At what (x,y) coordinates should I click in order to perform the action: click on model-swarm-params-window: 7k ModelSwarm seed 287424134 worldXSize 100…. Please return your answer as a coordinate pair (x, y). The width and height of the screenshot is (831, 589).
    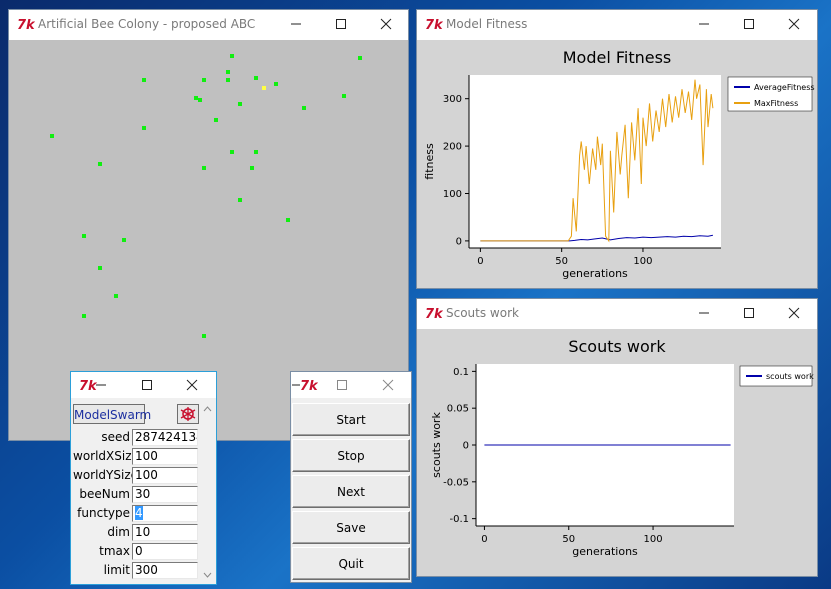
    Looking at the image, I should click on (143, 478).